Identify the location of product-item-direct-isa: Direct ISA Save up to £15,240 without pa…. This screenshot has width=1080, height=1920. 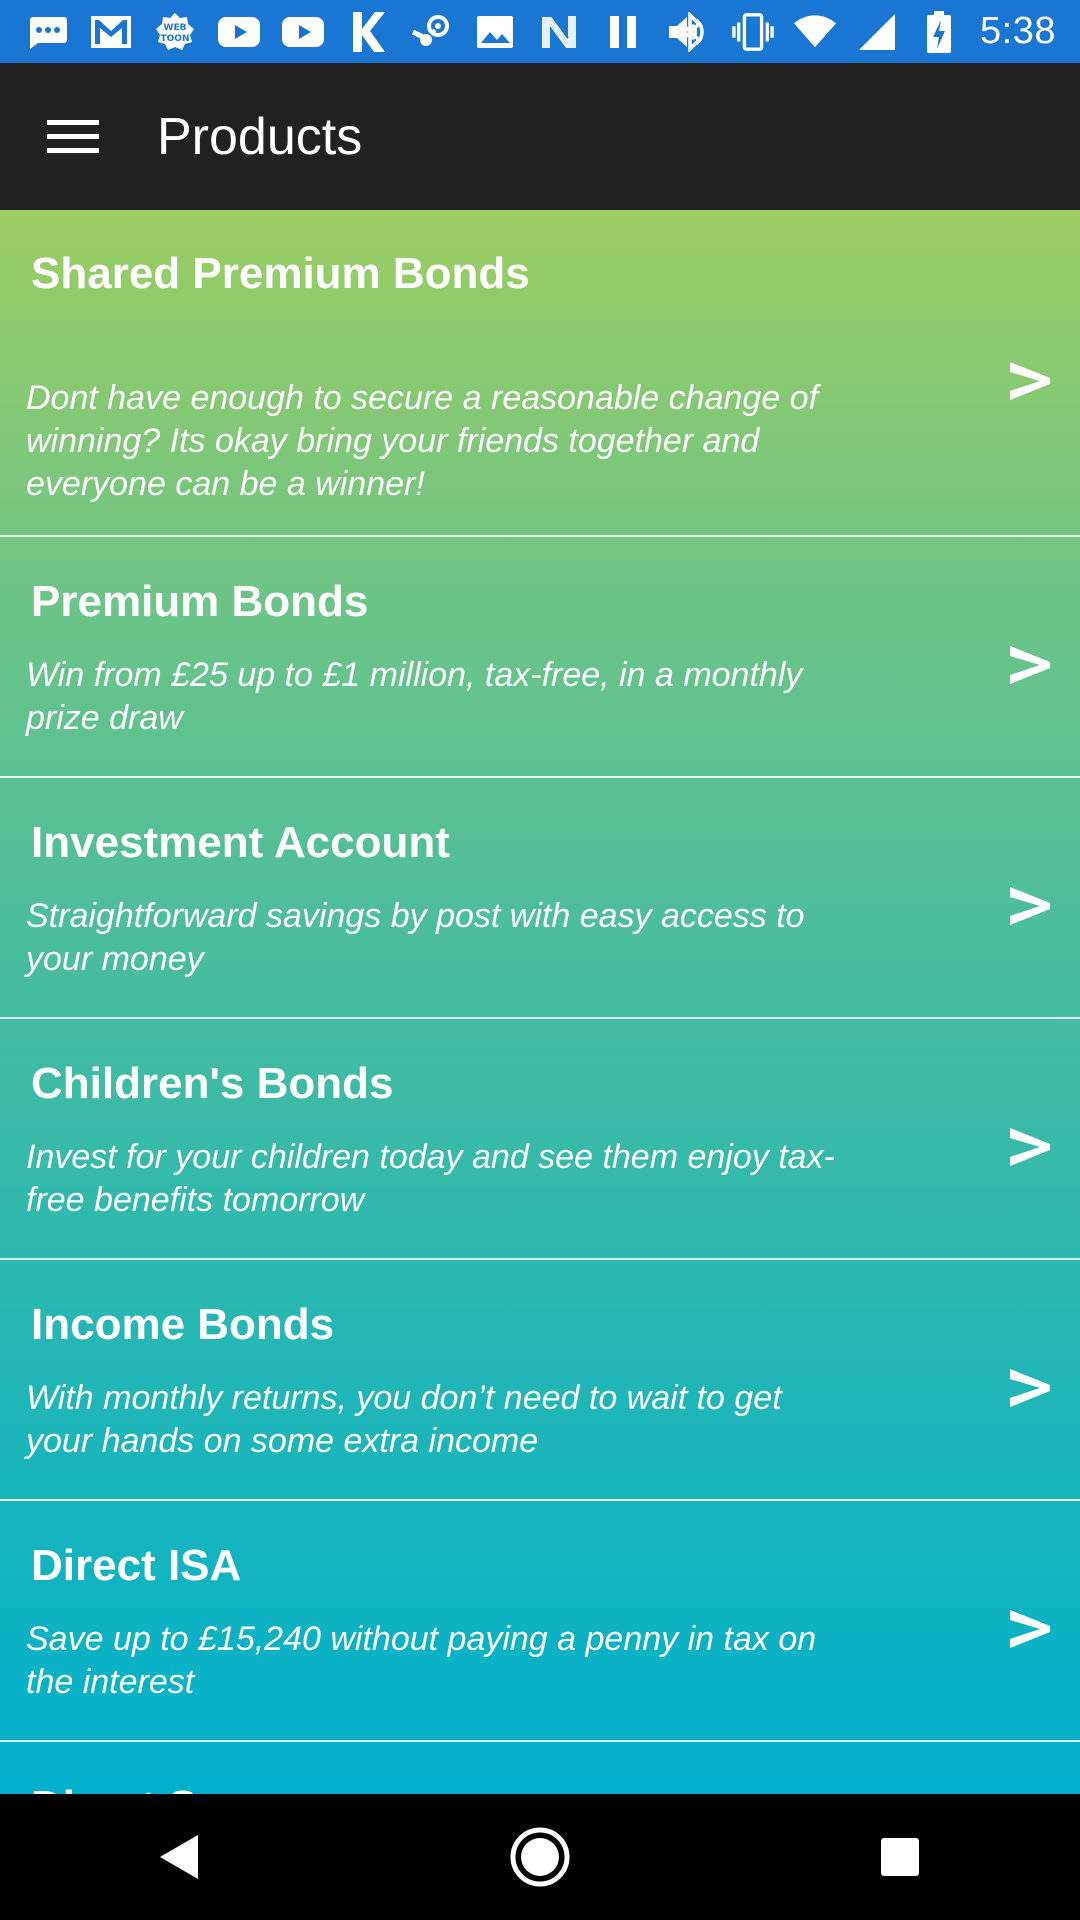
(540, 1621).